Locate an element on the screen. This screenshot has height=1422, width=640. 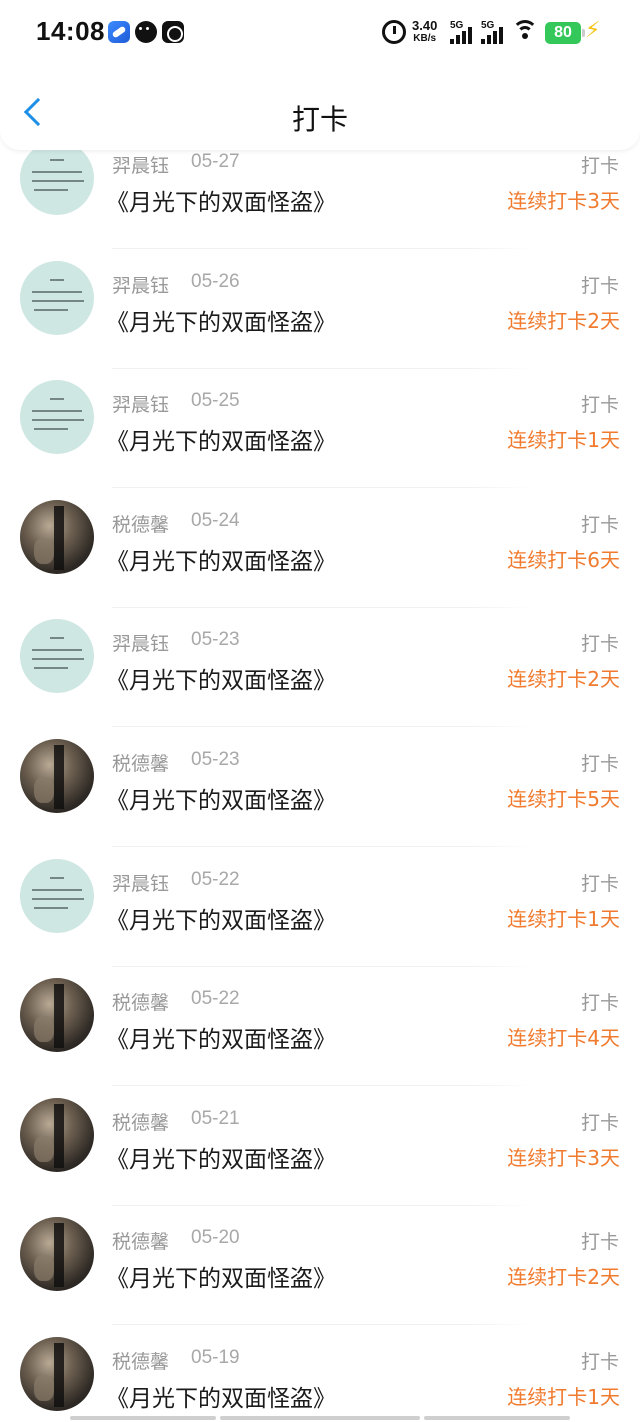
nav-bar: 打卡 is located at coordinates (320, 108).